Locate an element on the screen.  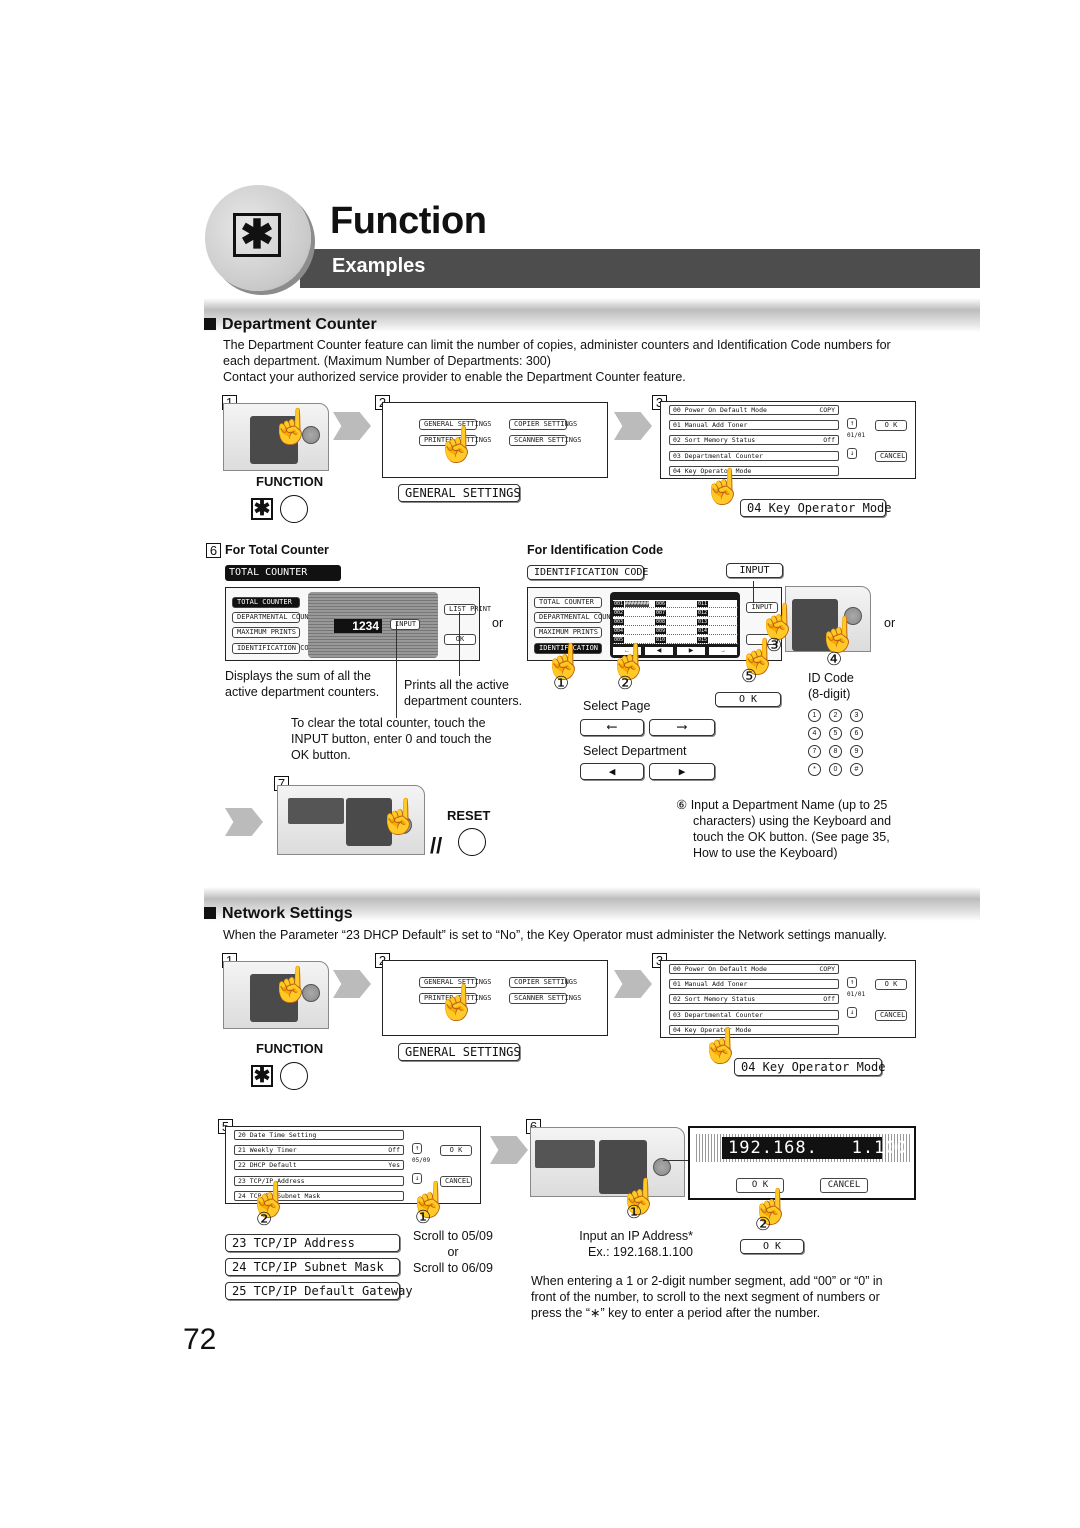
dept-forward-arrow-button: ▶ is located at coordinates (682, 771).